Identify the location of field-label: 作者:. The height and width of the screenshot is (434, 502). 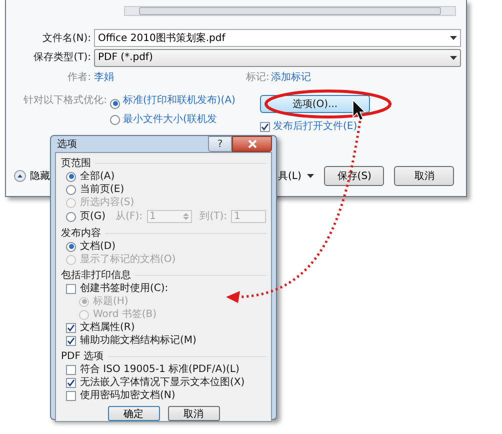
(79, 77).